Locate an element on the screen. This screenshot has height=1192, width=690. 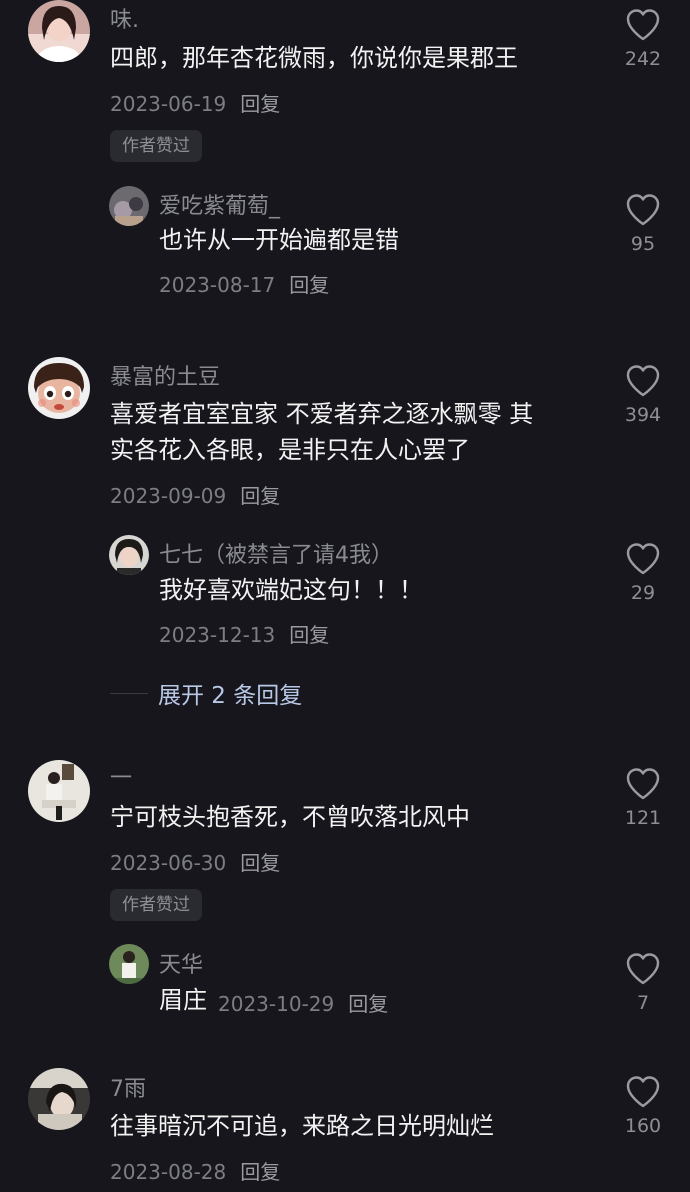
comment-meta: 2023-08-28 回复 is located at coordinates (195, 1170).